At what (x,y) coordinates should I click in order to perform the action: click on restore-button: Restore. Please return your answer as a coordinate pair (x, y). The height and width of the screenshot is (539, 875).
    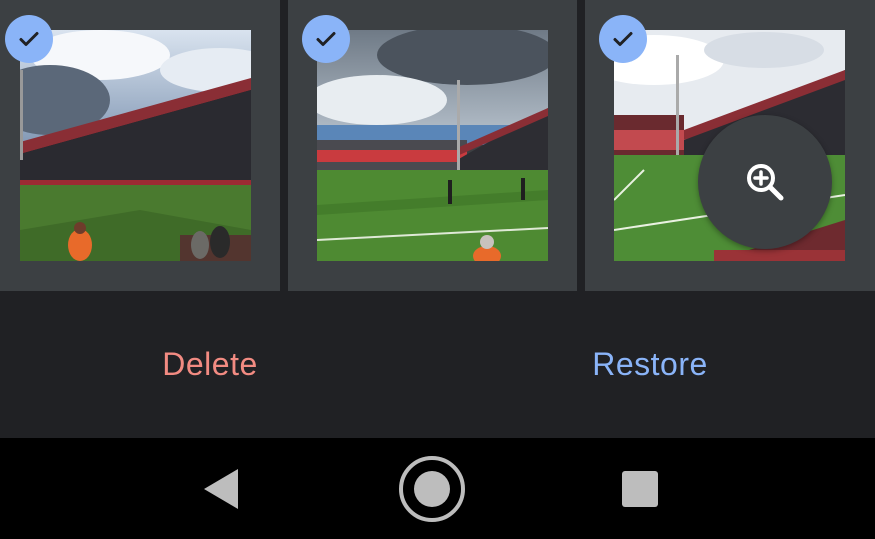
    Looking at the image, I should click on (650, 364).